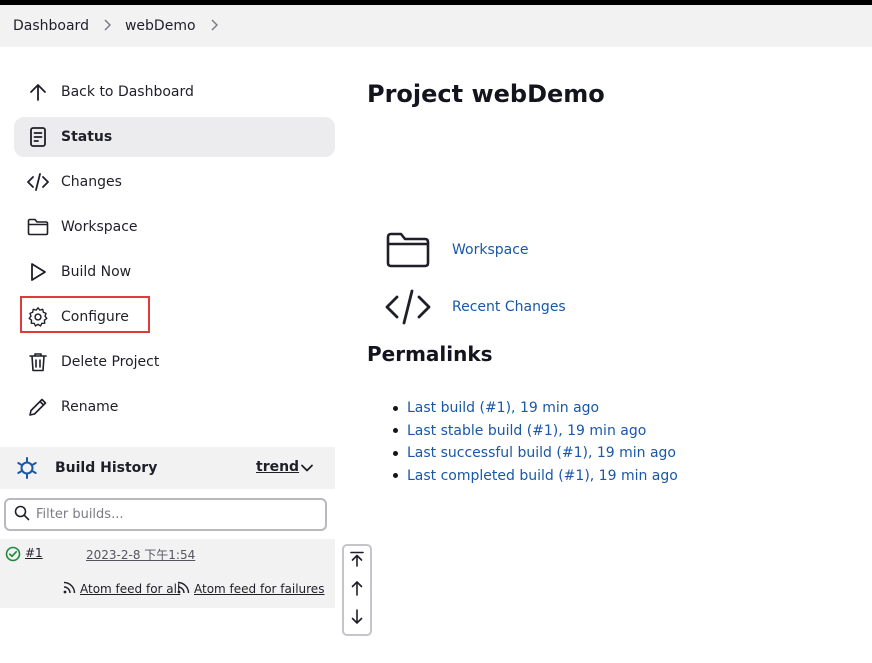 The height and width of the screenshot is (663, 872). I want to click on sidebar-item-label: Delete Project, so click(110, 362).